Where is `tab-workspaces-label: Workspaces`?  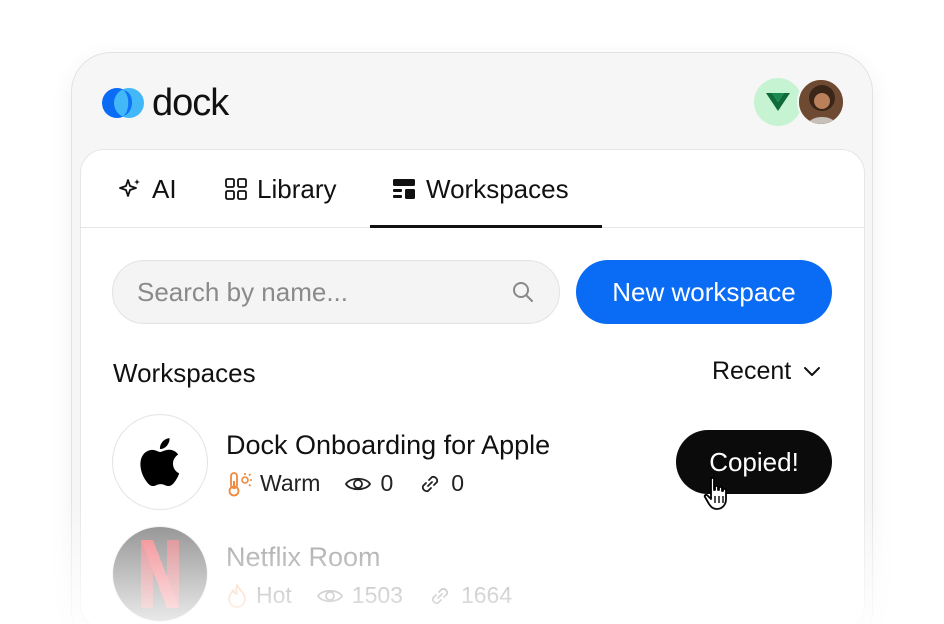
tab-workspaces-label: Workspaces is located at coordinates (497, 188).